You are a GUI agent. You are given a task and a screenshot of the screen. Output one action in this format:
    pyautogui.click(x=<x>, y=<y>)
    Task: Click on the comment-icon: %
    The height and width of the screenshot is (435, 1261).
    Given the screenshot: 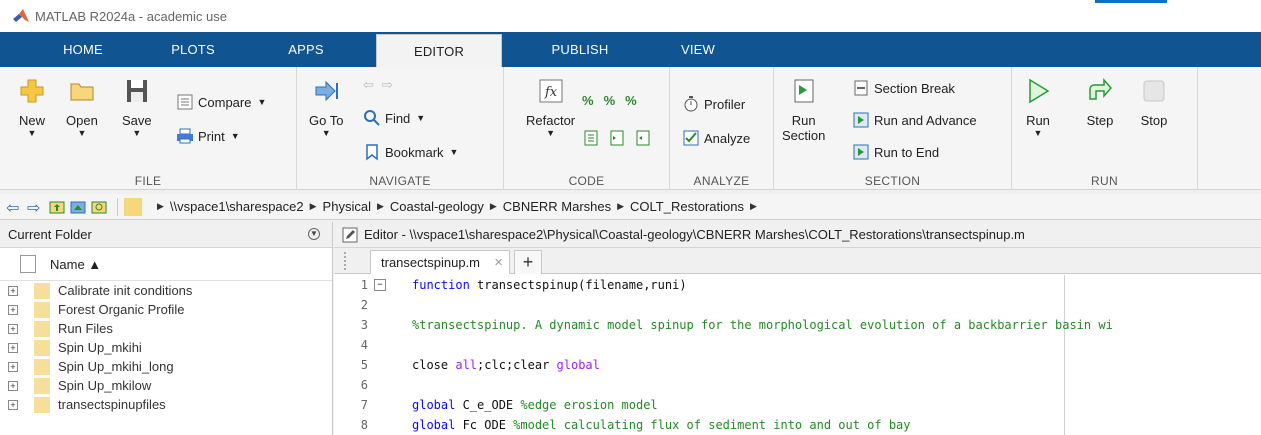 What is the action you would take?
    pyautogui.click(x=588, y=100)
    